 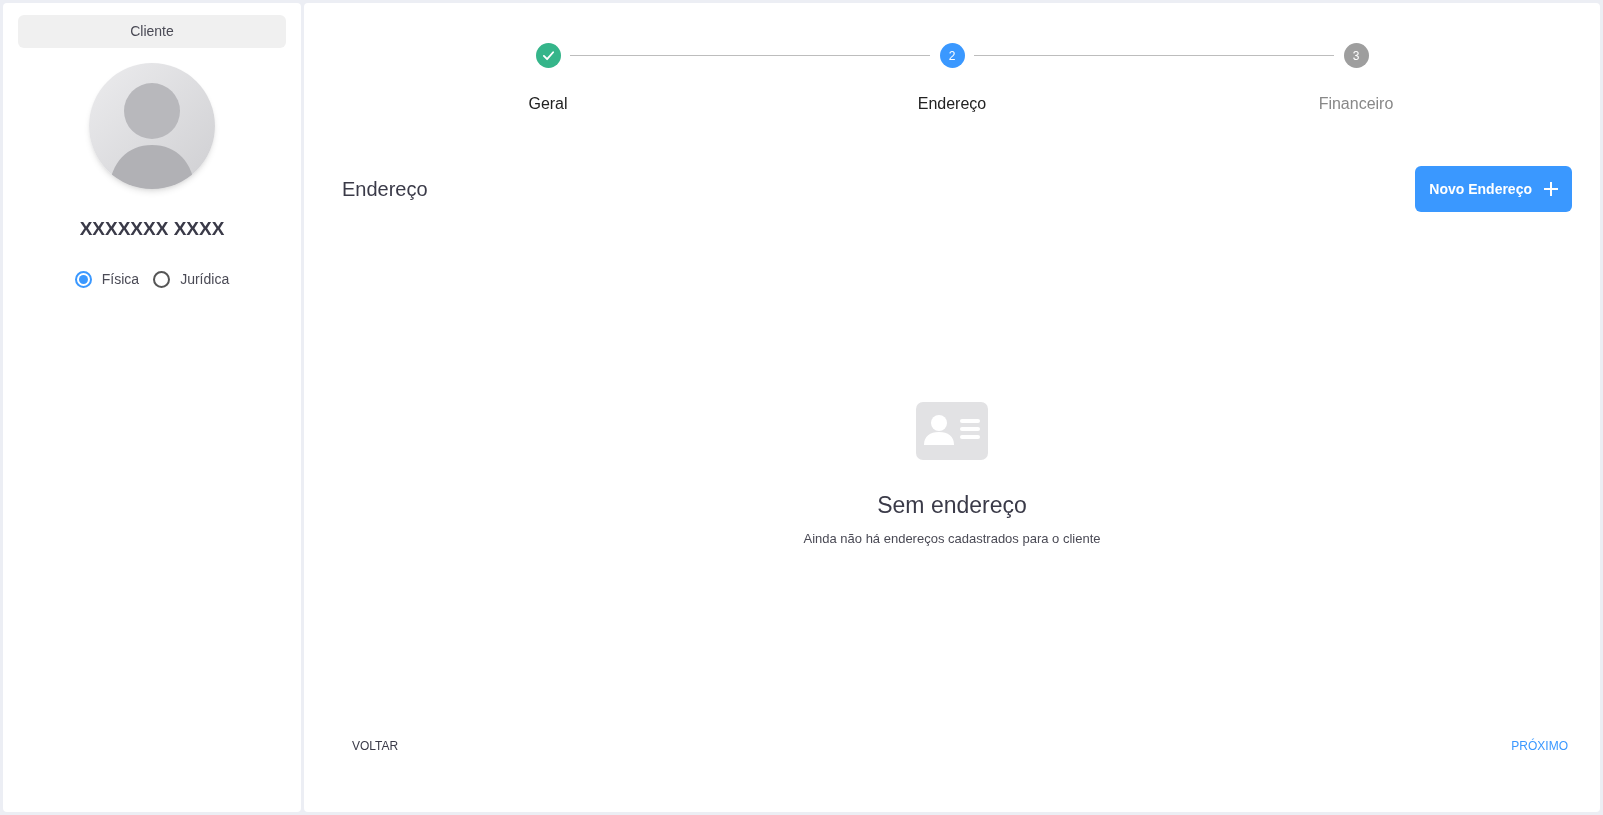 I want to click on step-label: Financeiro, so click(x=1356, y=104).